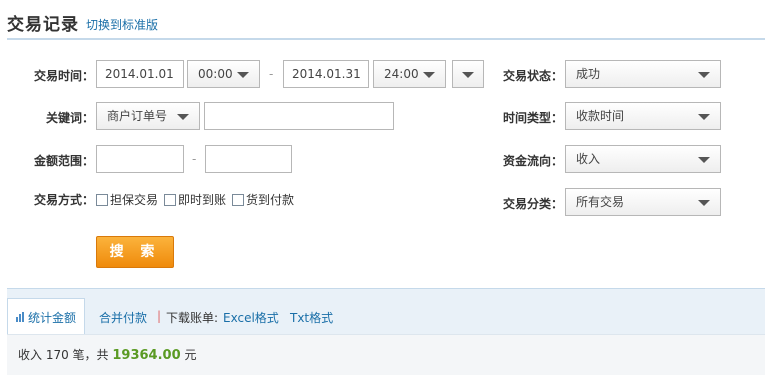 The image size is (765, 376). I want to click on amount-max-input, so click(248, 159).